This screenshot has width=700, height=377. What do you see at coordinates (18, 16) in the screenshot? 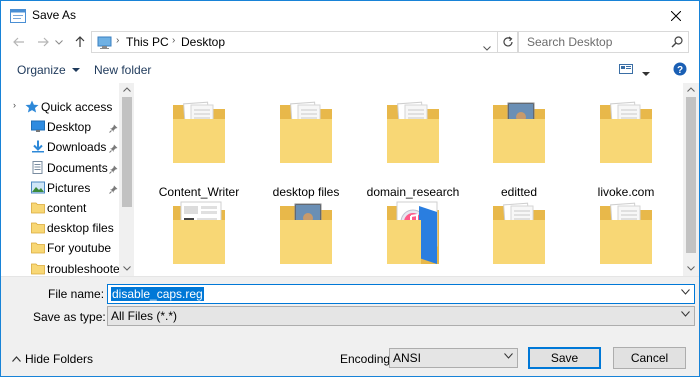
I see `notepad-app-icon` at bounding box center [18, 16].